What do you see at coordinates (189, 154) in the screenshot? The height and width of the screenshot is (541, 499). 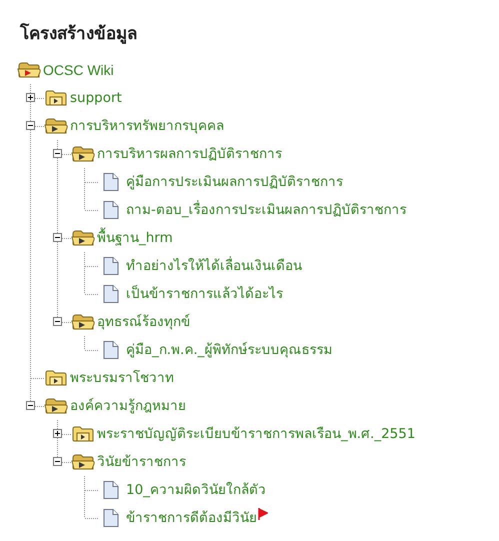 I see `tree-item-link: การบริหารผลการปฏิบัติราชการ` at bounding box center [189, 154].